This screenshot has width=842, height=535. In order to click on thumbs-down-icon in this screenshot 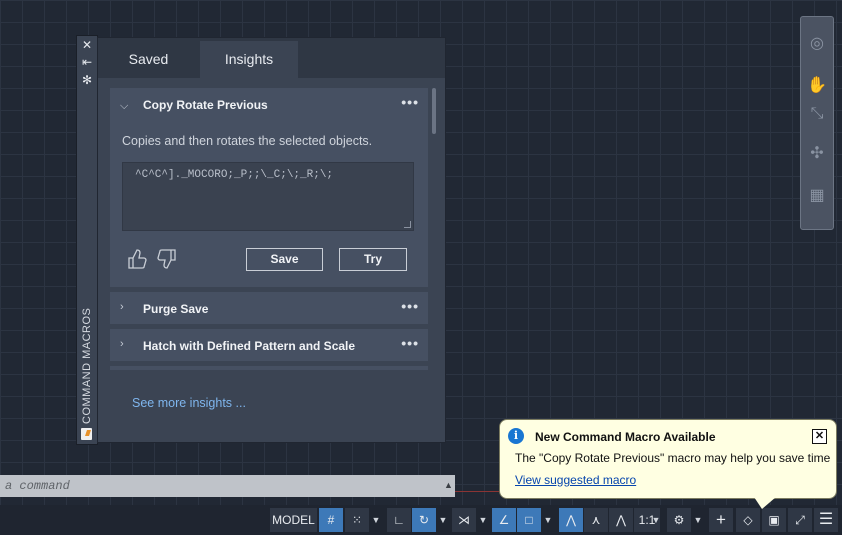, I will do `click(167, 259)`.